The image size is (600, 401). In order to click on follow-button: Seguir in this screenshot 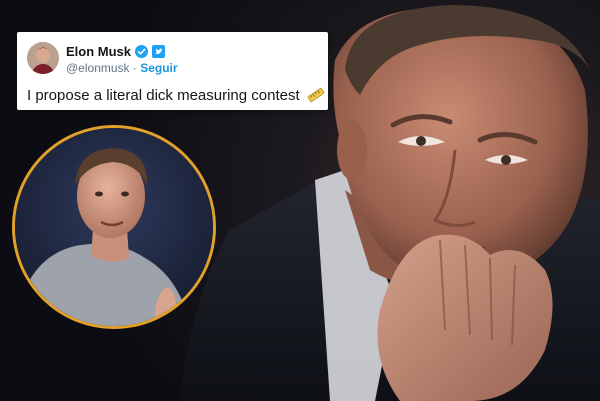, I will do `click(158, 68)`.